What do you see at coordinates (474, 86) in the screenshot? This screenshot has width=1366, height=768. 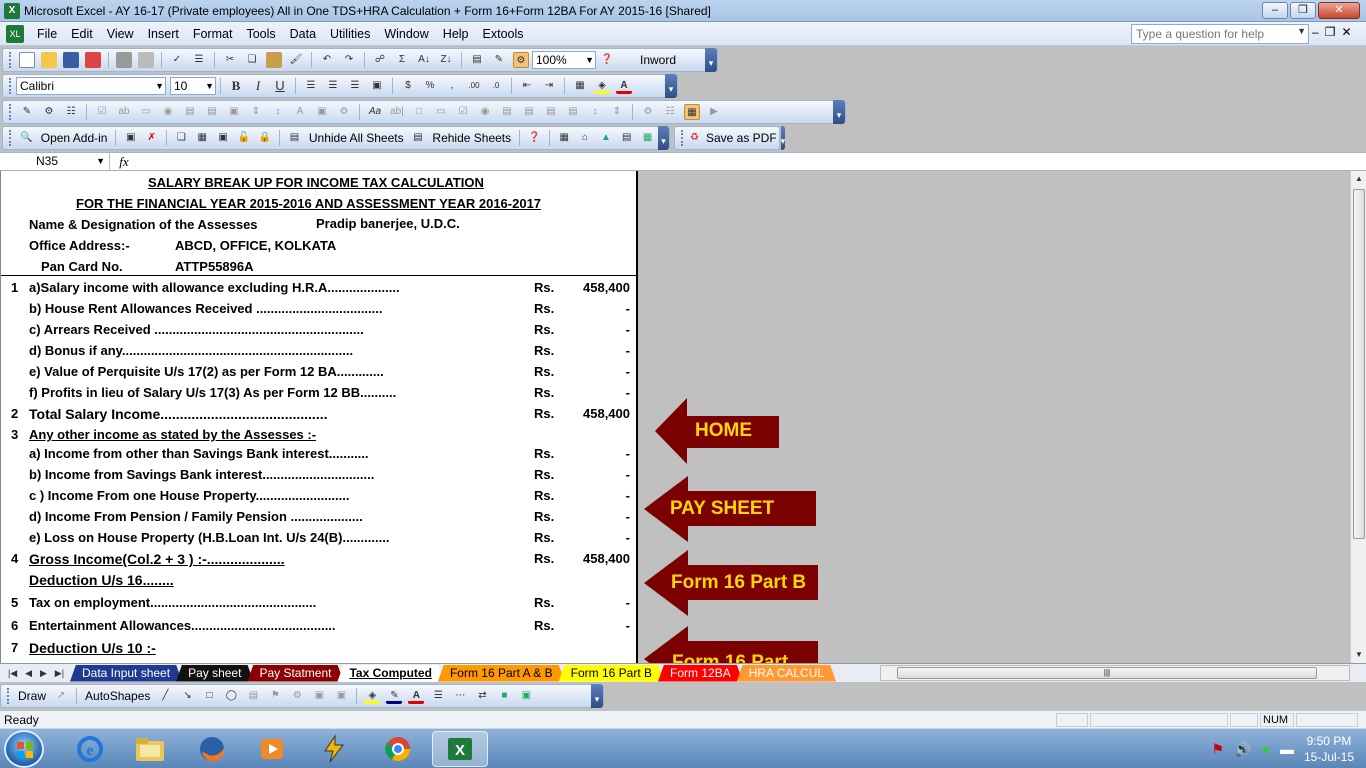 I see `increase-decimal-icon: .00` at bounding box center [474, 86].